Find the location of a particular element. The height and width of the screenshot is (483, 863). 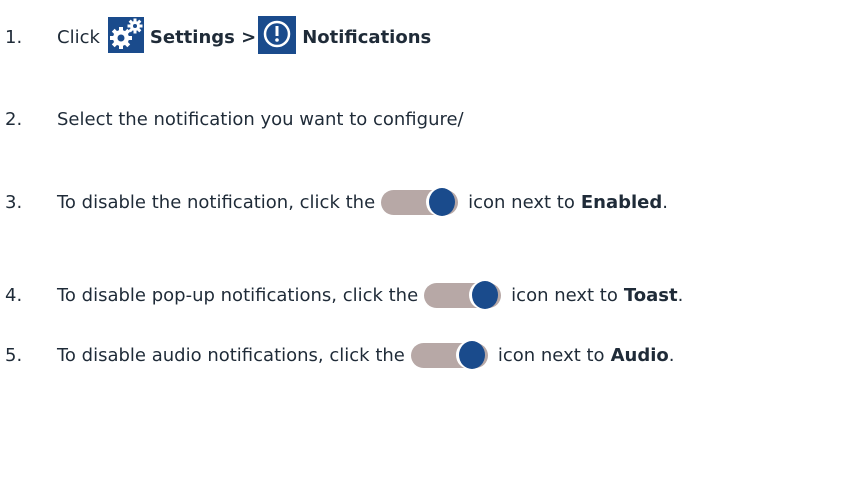

step-number: 2. is located at coordinates (14, 119).